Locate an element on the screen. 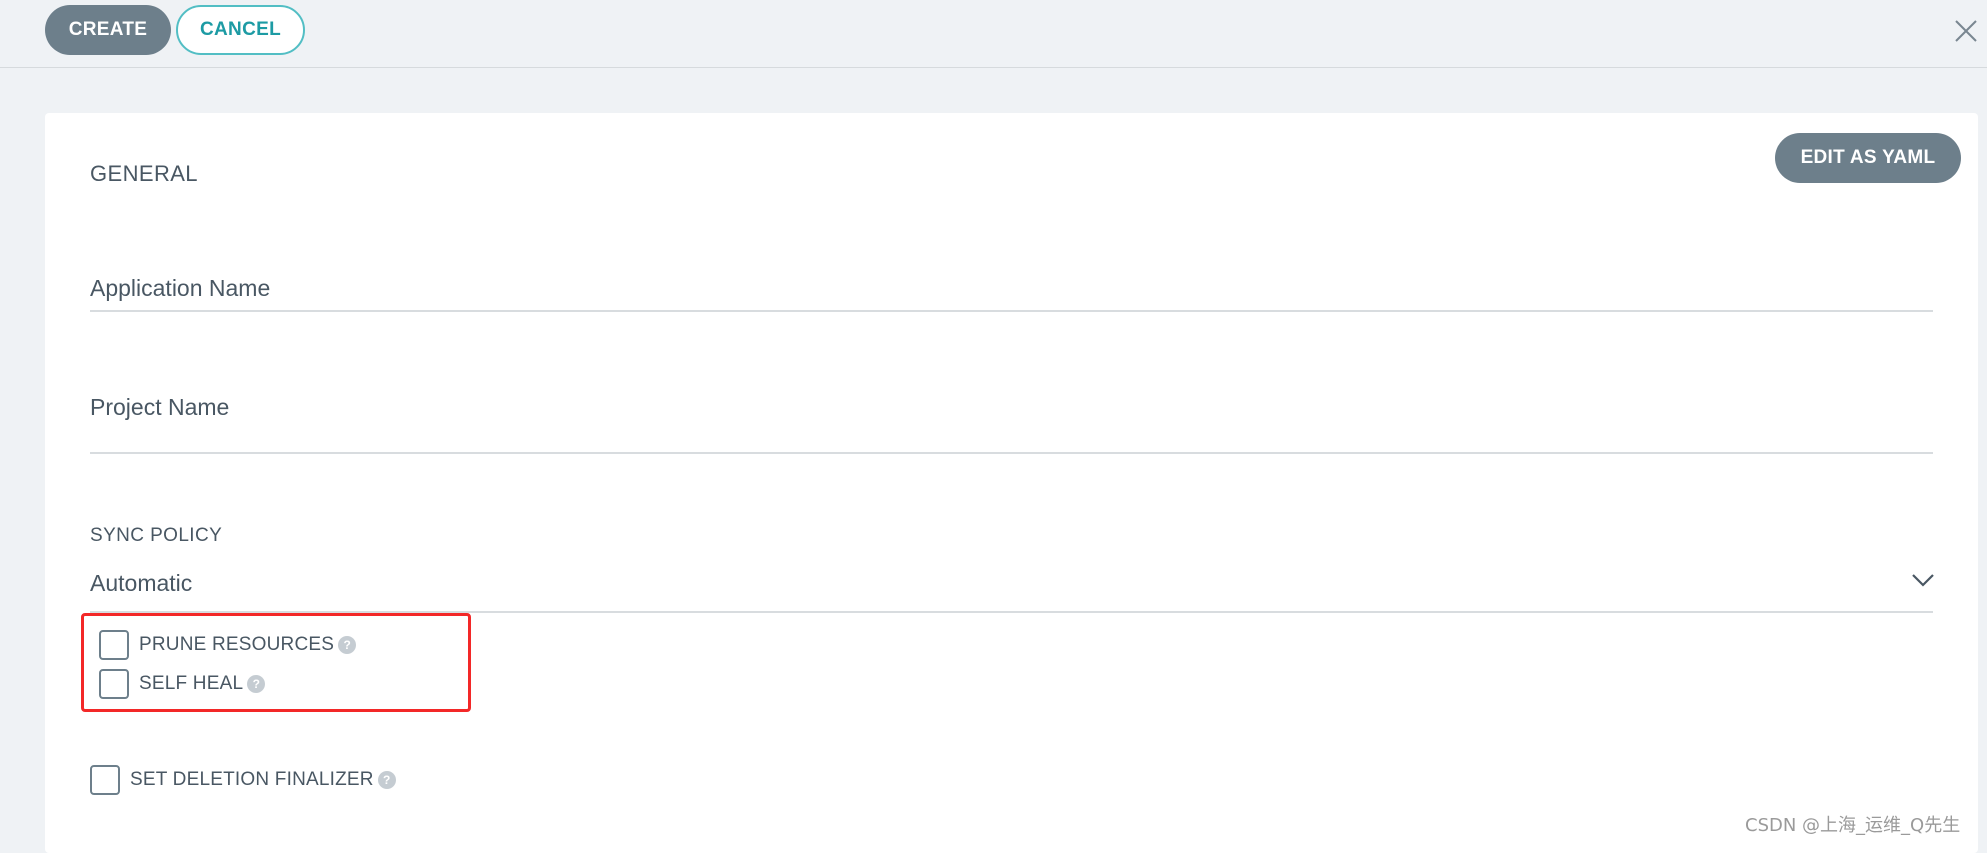 Image resolution: width=1987 pixels, height=853 pixels. annotation-highlight-box is located at coordinates (276, 662).